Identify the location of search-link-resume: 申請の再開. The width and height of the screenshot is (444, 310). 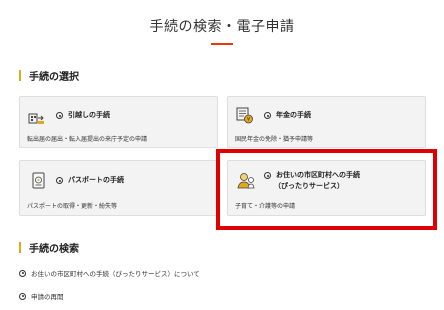
(41, 296).